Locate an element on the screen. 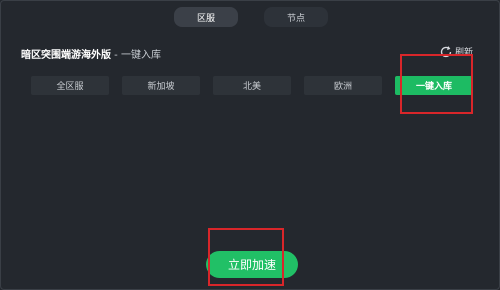  region-all-servers-button: 全区服 is located at coordinates (70, 85).